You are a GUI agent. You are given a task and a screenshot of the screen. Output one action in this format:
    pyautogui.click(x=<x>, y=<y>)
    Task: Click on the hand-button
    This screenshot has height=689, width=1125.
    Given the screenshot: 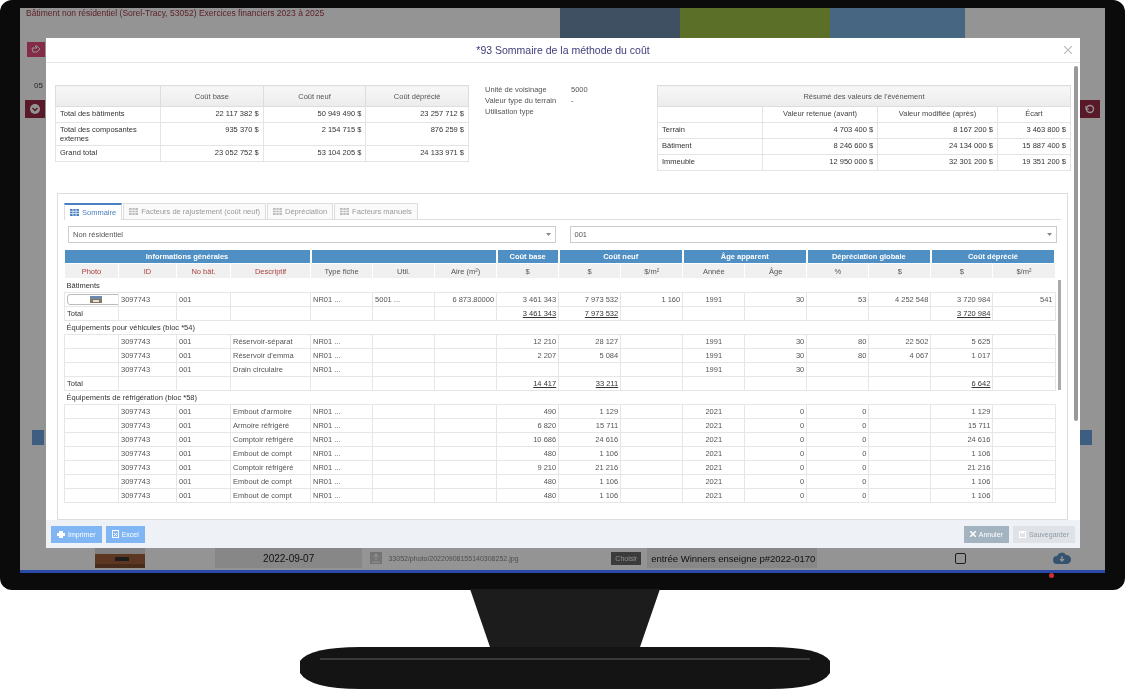 What is the action you would take?
    pyautogui.click(x=36, y=49)
    